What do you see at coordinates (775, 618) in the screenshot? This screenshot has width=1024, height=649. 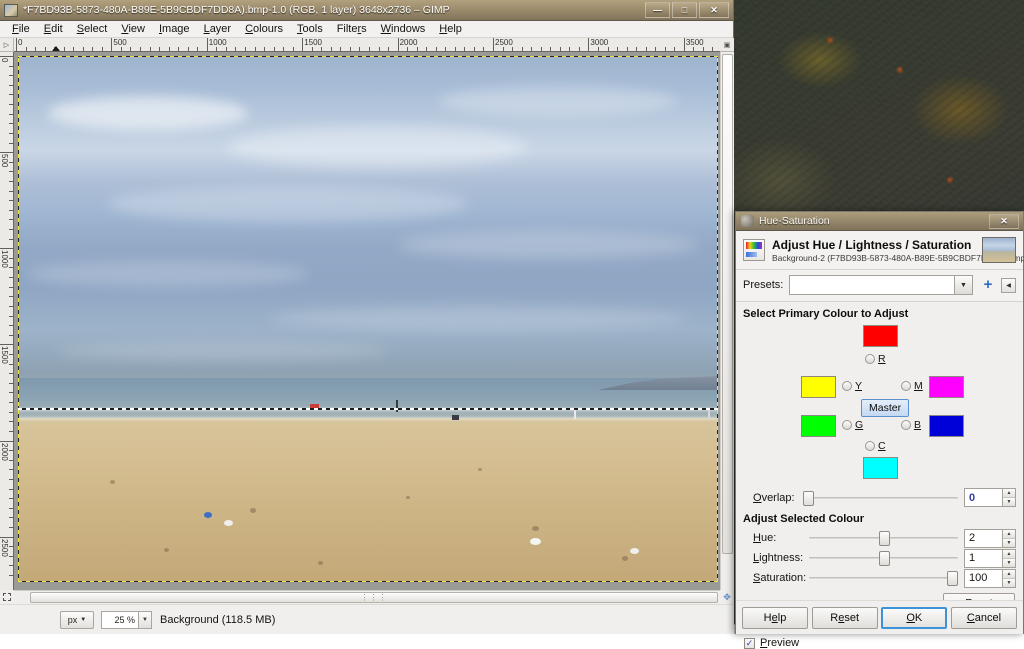 I see `help-button: Help` at bounding box center [775, 618].